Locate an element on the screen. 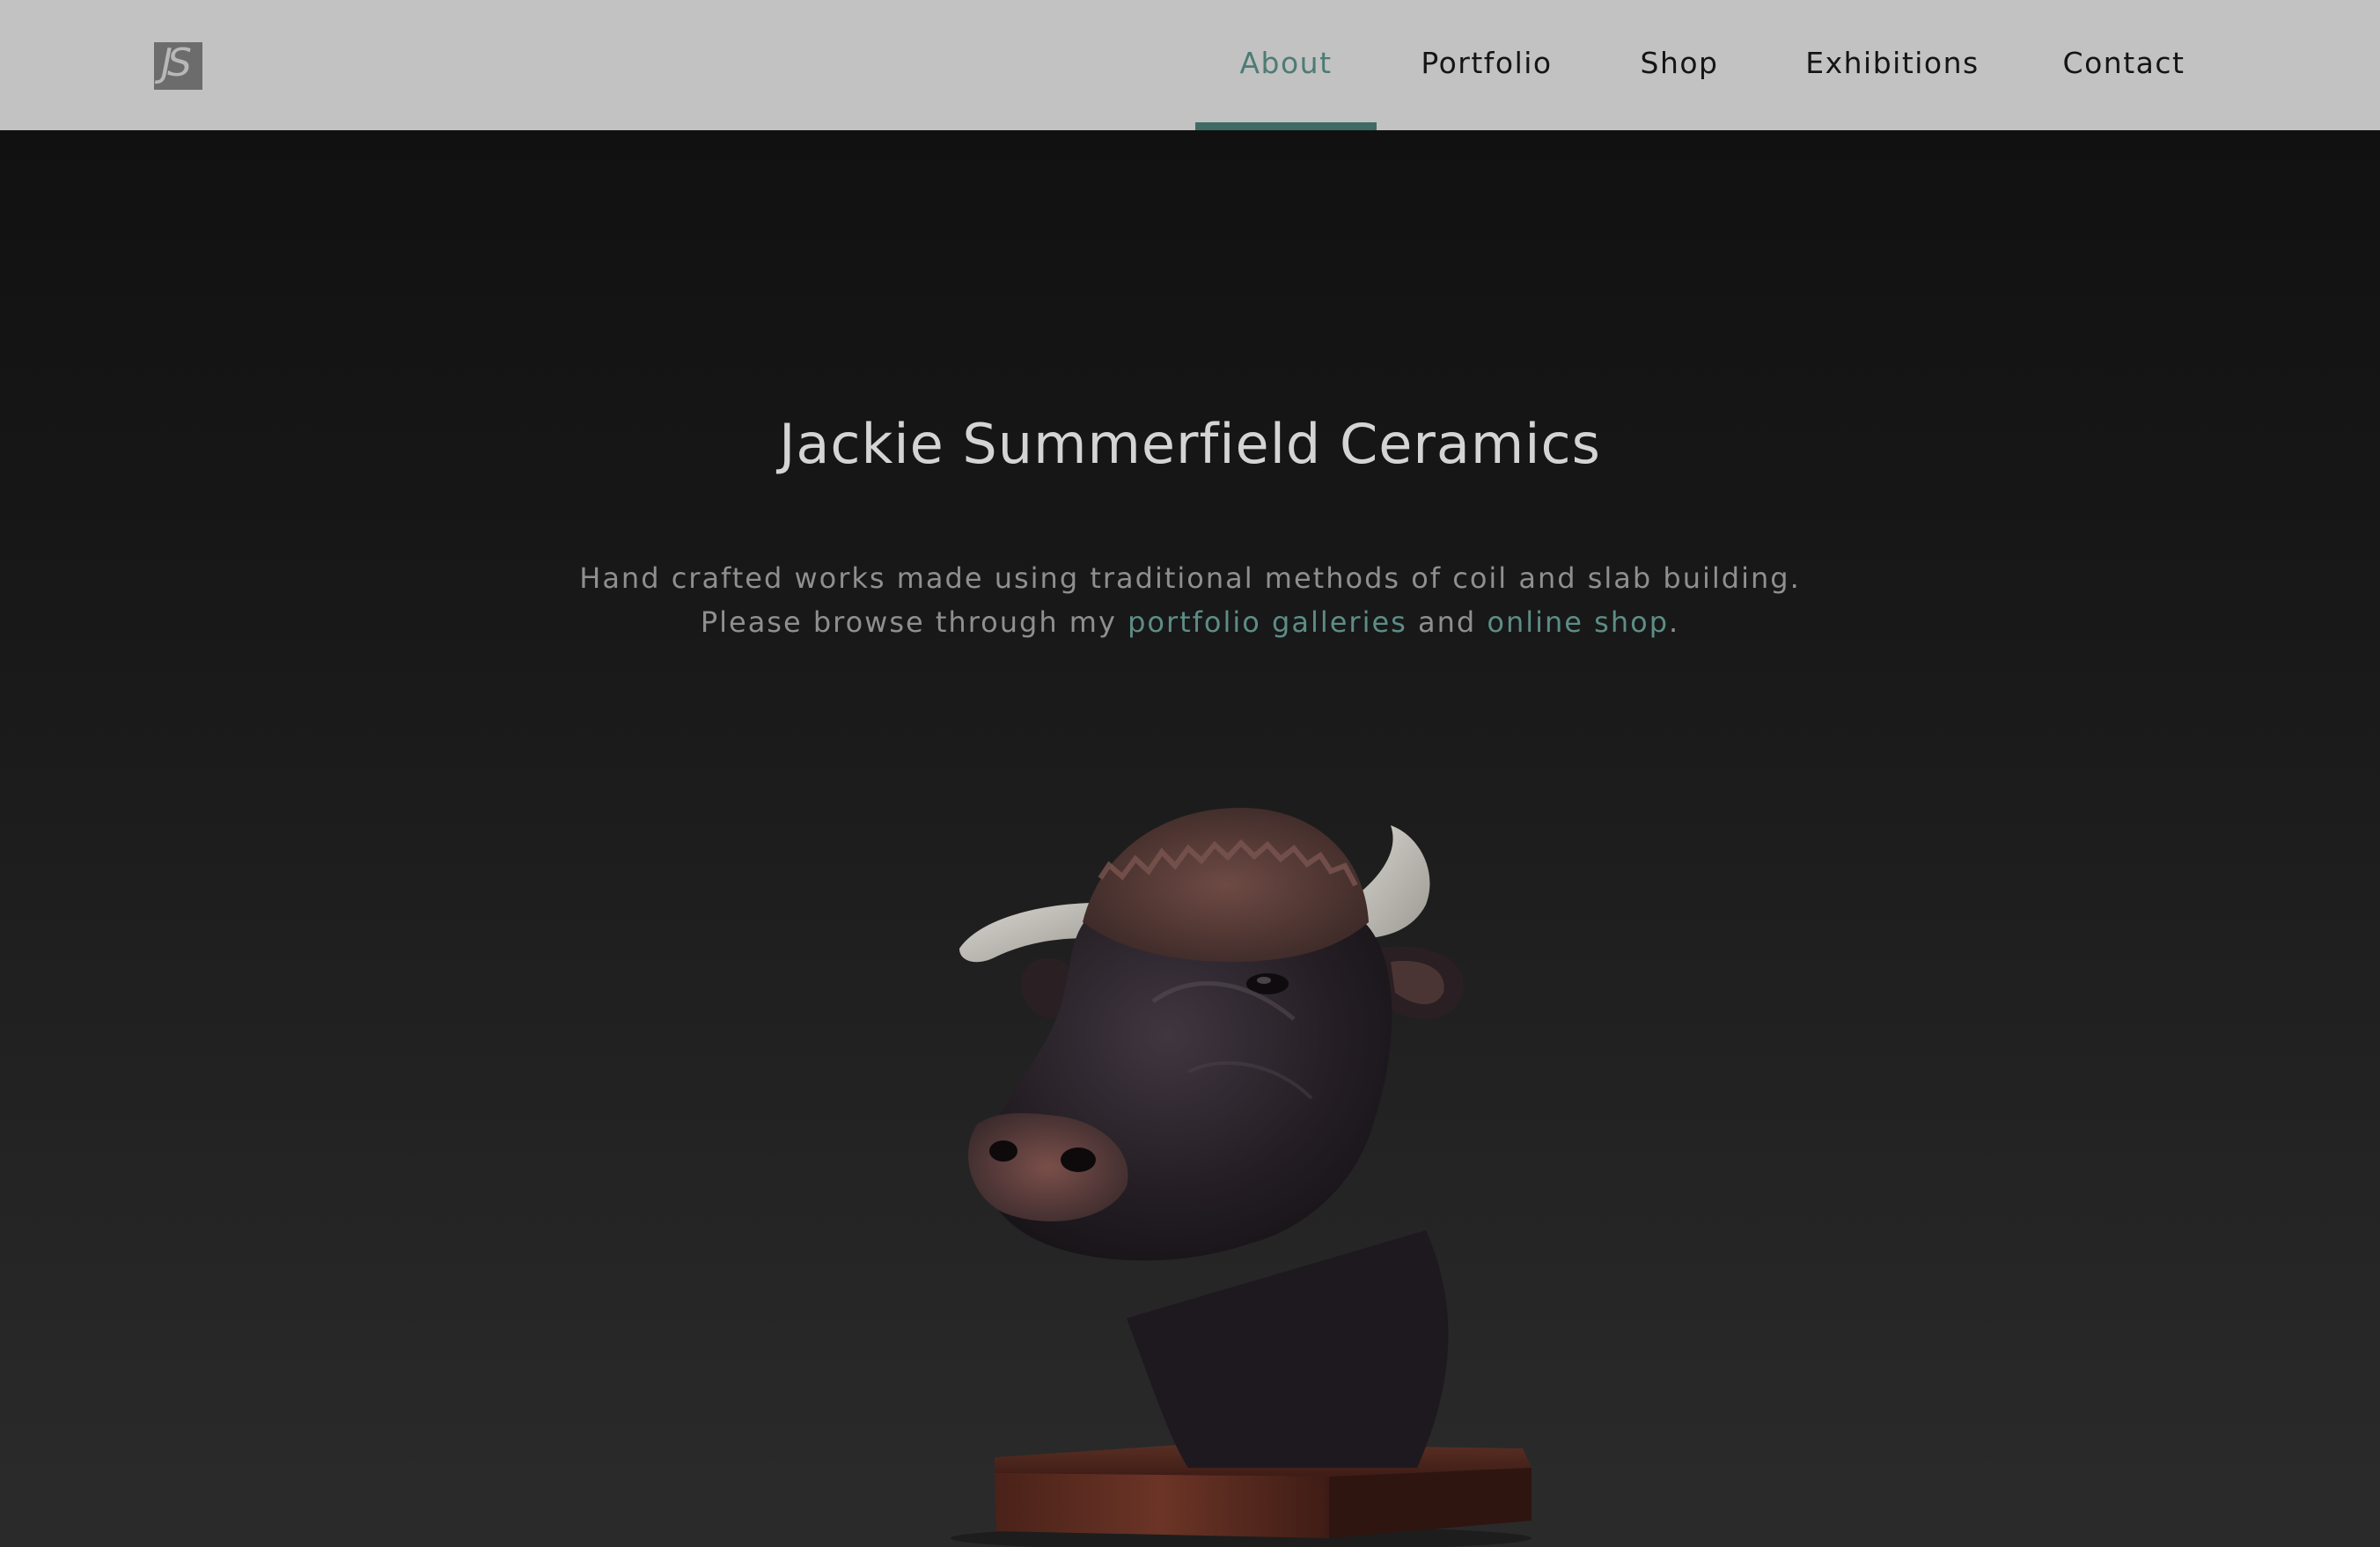 This screenshot has height=1547, width=2380. online-shop-link: online shop is located at coordinates (1578, 622).